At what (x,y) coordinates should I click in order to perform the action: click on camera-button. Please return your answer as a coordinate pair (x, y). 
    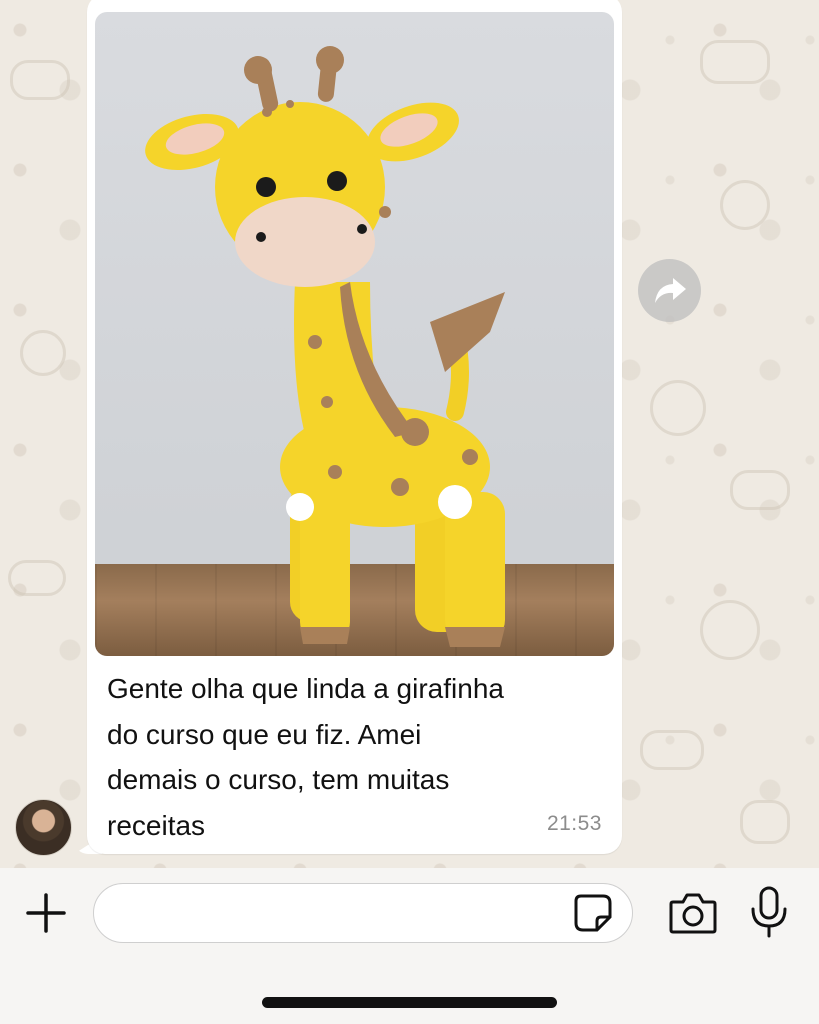
    Looking at the image, I should click on (693, 913).